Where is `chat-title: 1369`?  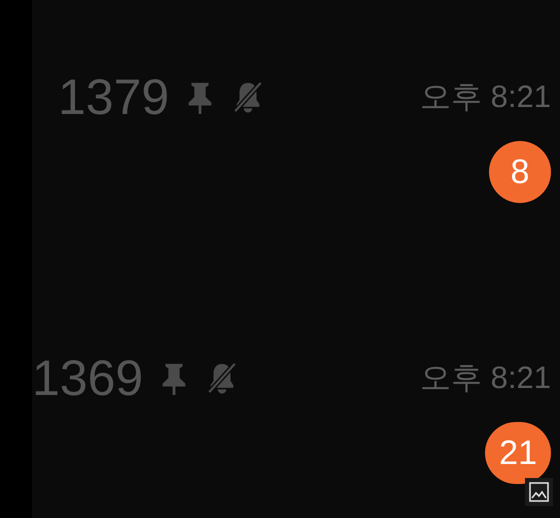 chat-title: 1369 is located at coordinates (88, 378).